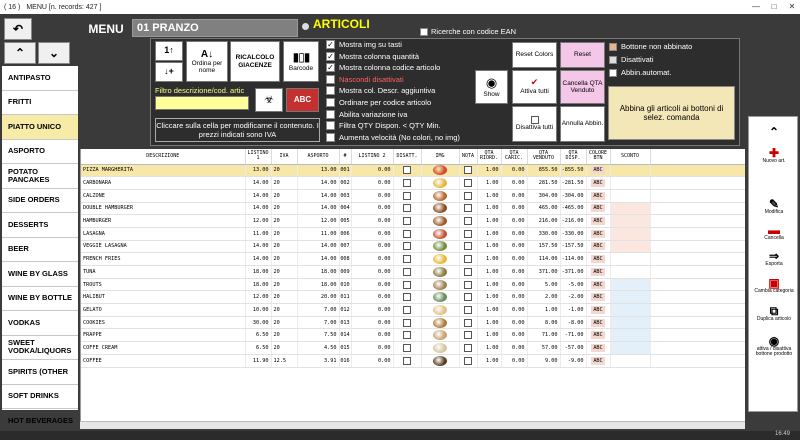 This screenshot has width=800, height=440. What do you see at coordinates (424, 31) in the screenshot?
I see `ean-checkbox` at bounding box center [424, 31].